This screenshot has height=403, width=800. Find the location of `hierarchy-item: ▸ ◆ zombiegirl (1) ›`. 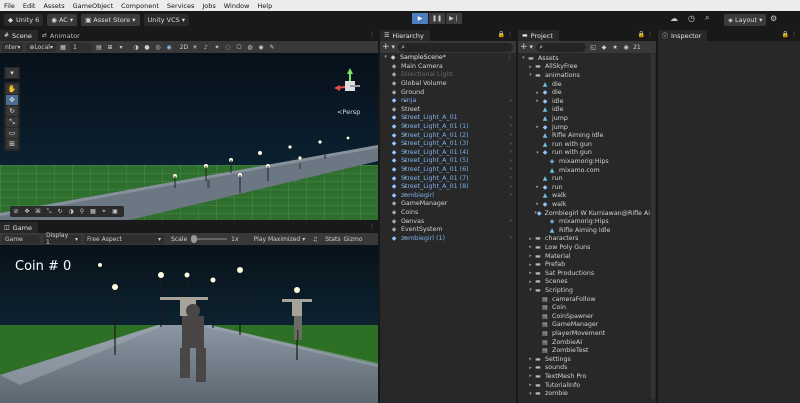

hierarchy-item: ▸ ◆ zombiegirl (1) › is located at coordinates (448, 238).